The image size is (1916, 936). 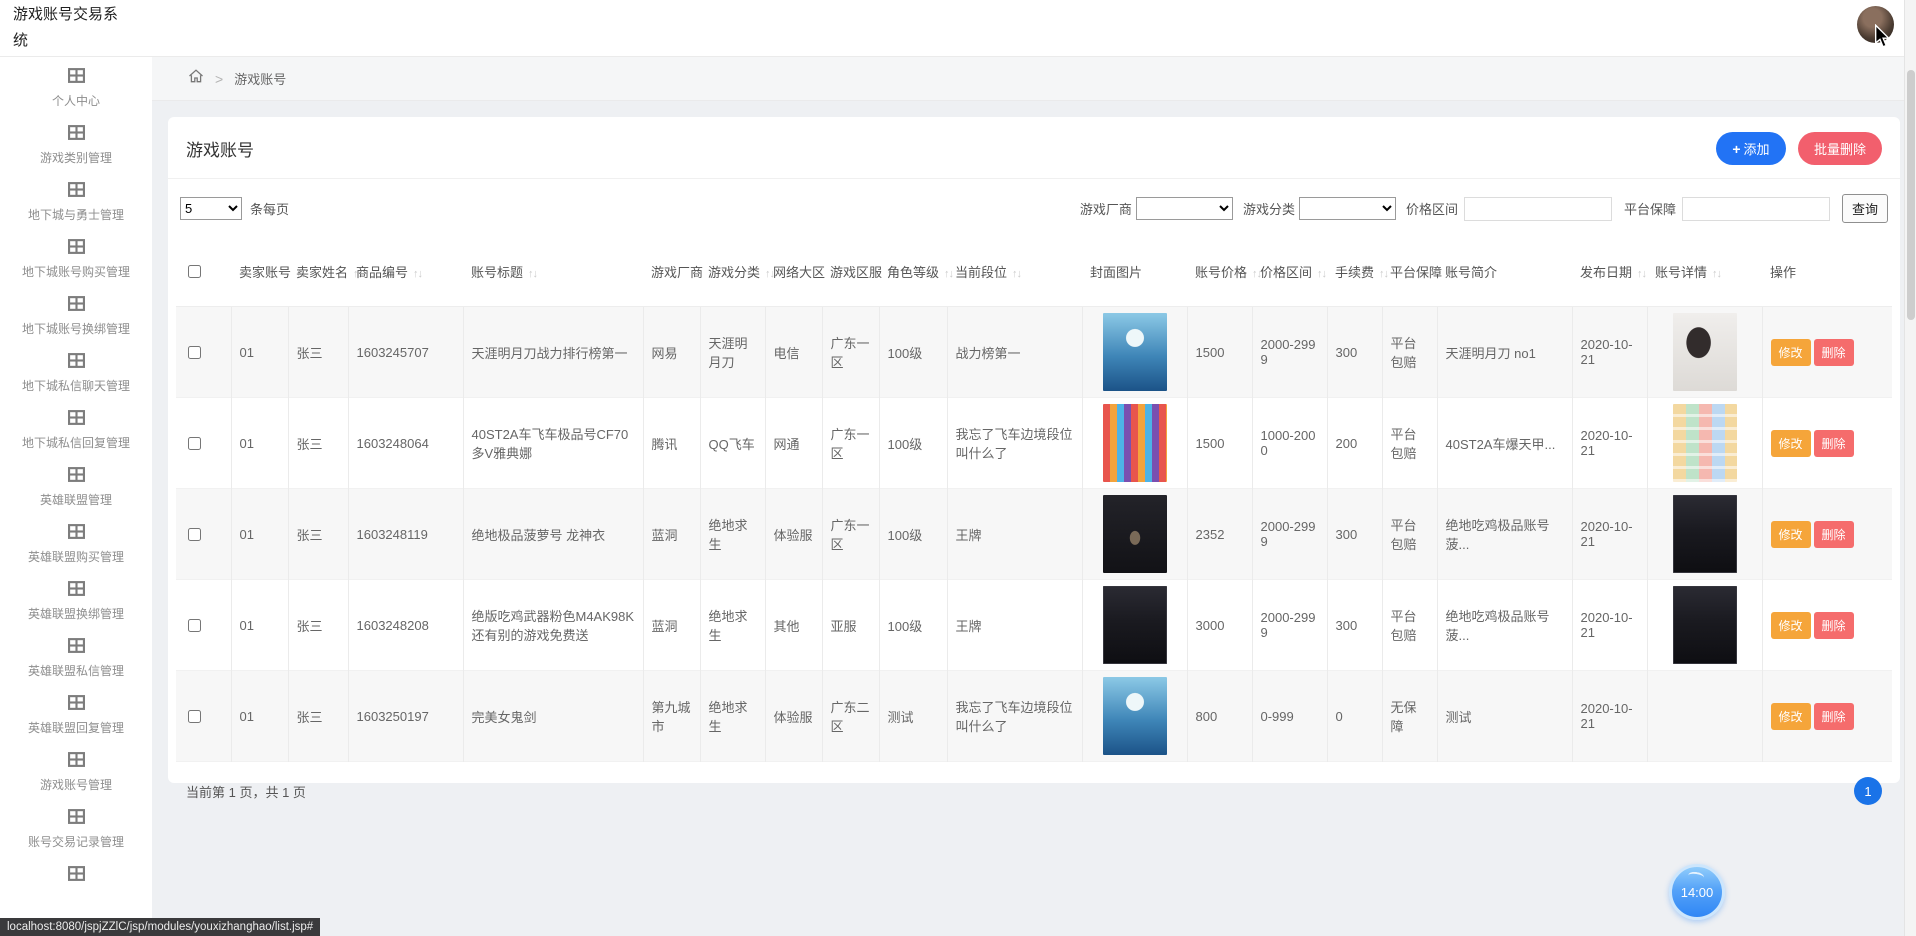 What do you see at coordinates (1868, 791) in the screenshot?
I see `pagination-page-1: 1` at bounding box center [1868, 791].